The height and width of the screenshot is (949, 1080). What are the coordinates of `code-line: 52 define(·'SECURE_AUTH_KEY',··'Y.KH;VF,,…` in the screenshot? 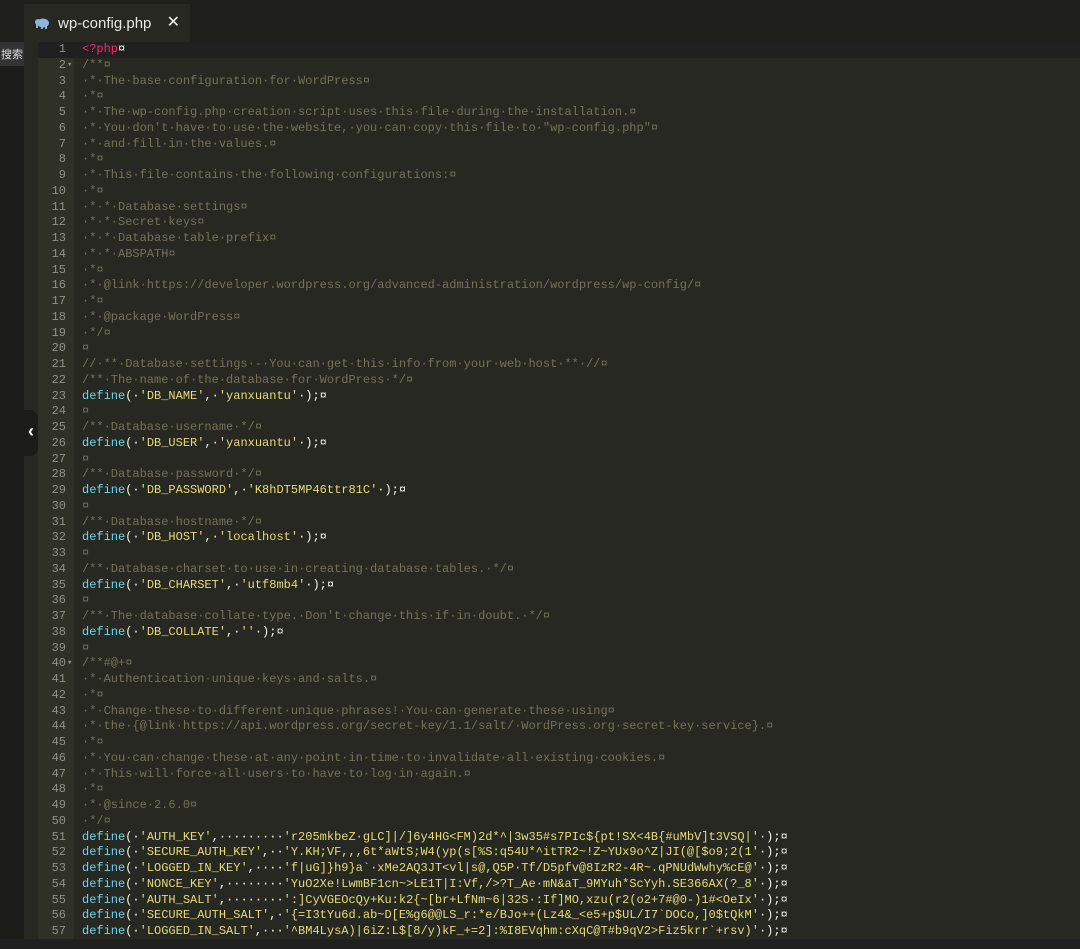 It's located at (559, 853).